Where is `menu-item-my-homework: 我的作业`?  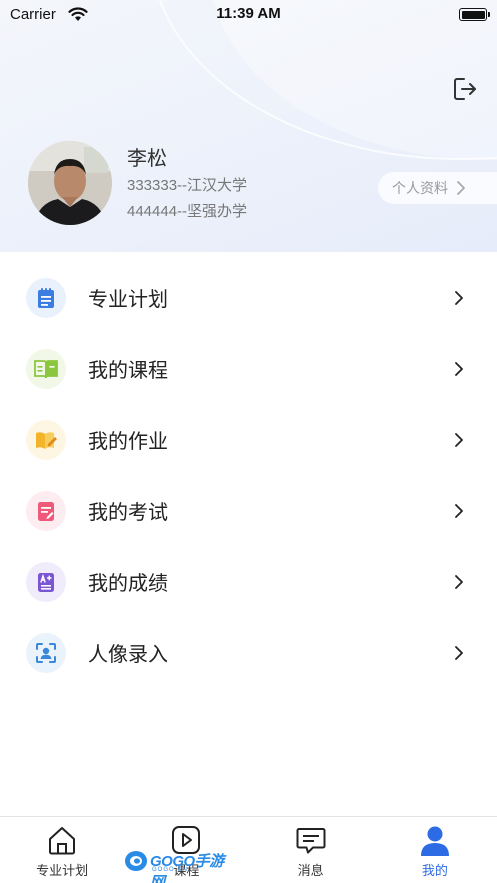 menu-item-my-homework: 我的作业 is located at coordinates (248, 439).